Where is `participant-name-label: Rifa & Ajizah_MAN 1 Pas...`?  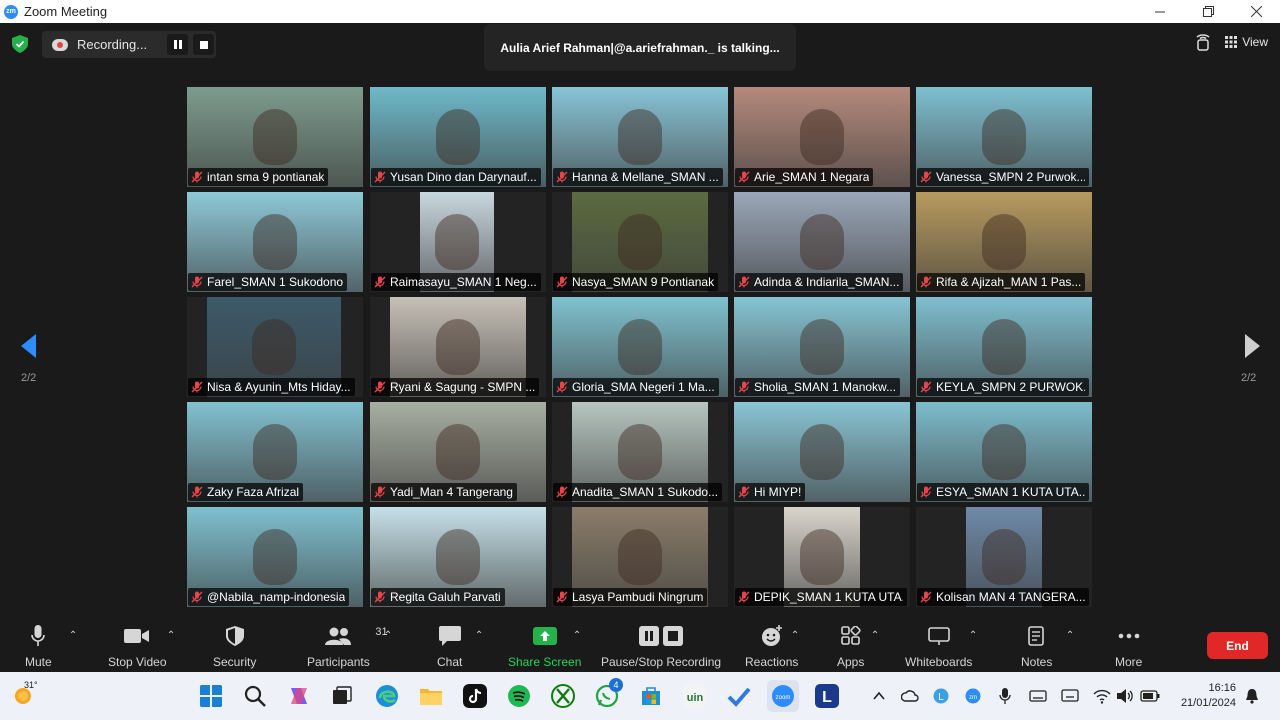 participant-name-label: Rifa & Ajizah_MAN 1 Pas... is located at coordinates (1001, 282).